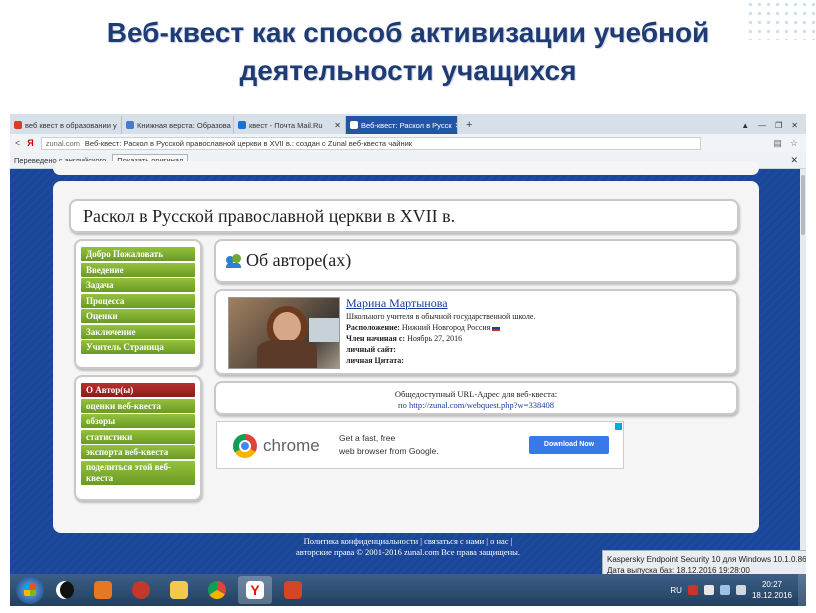 This screenshot has height=613, width=816. What do you see at coordinates (772, 590) in the screenshot?
I see `clock: 20:27 18.12.2016` at bounding box center [772, 590].